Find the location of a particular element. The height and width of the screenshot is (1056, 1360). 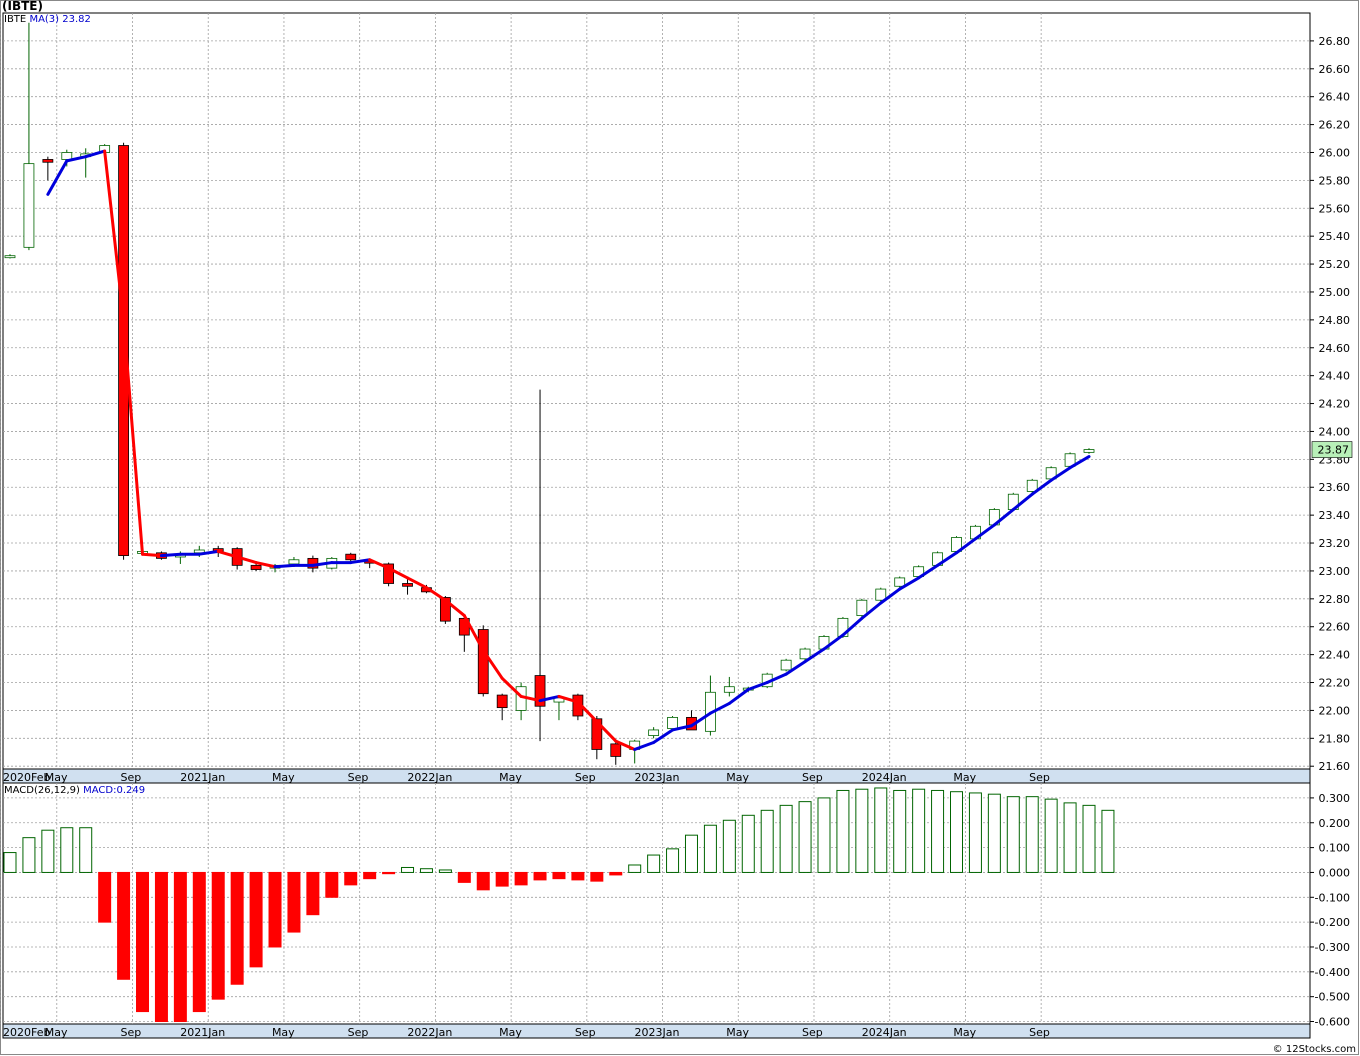

legend-ticker: IBTE is located at coordinates (15, 19).